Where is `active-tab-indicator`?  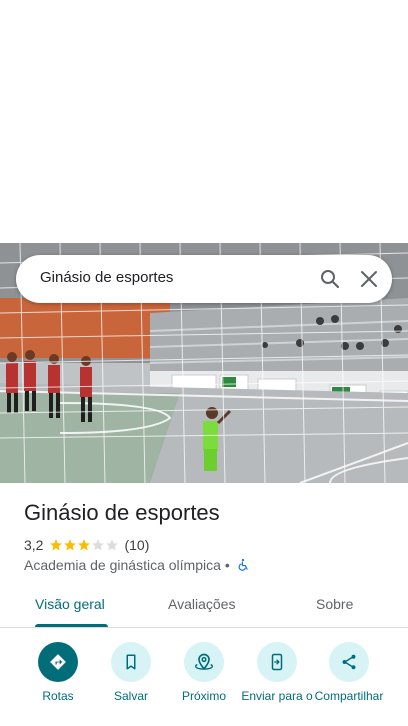
active-tab-indicator is located at coordinates (71, 625).